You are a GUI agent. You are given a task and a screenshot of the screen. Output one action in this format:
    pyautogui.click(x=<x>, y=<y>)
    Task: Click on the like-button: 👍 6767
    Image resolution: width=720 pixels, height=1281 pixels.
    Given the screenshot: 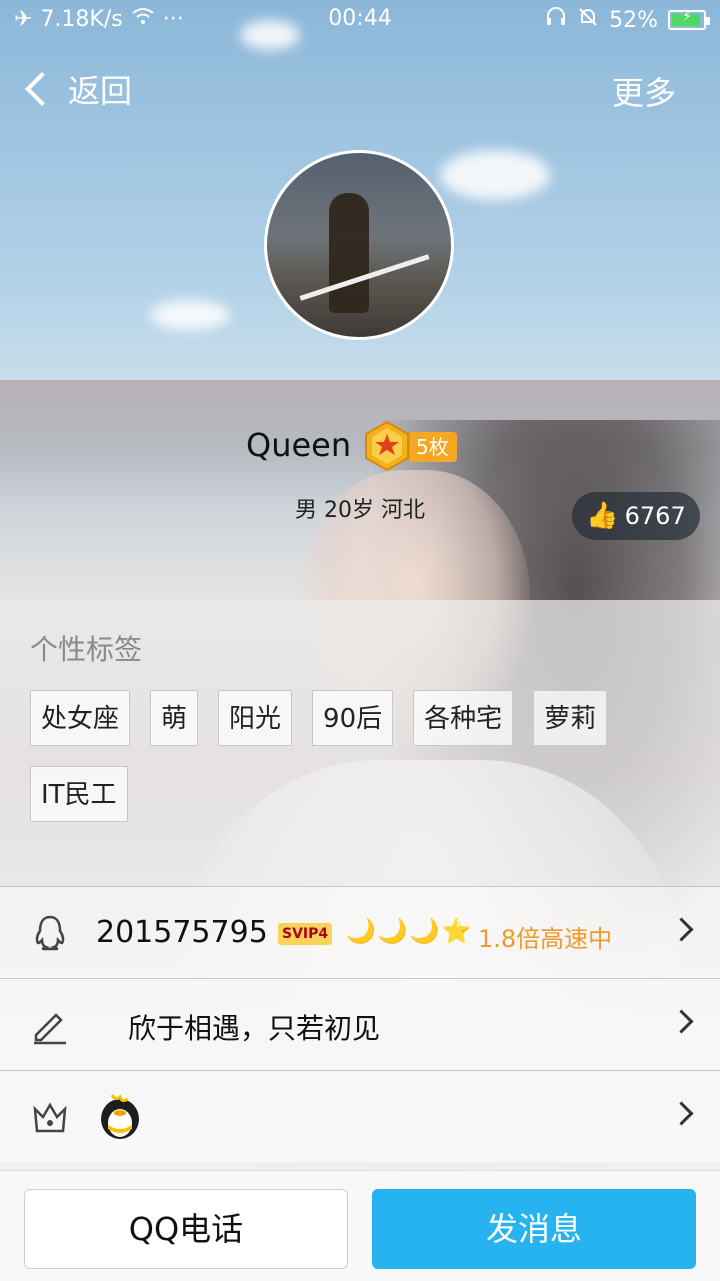 What is the action you would take?
    pyautogui.click(x=636, y=516)
    